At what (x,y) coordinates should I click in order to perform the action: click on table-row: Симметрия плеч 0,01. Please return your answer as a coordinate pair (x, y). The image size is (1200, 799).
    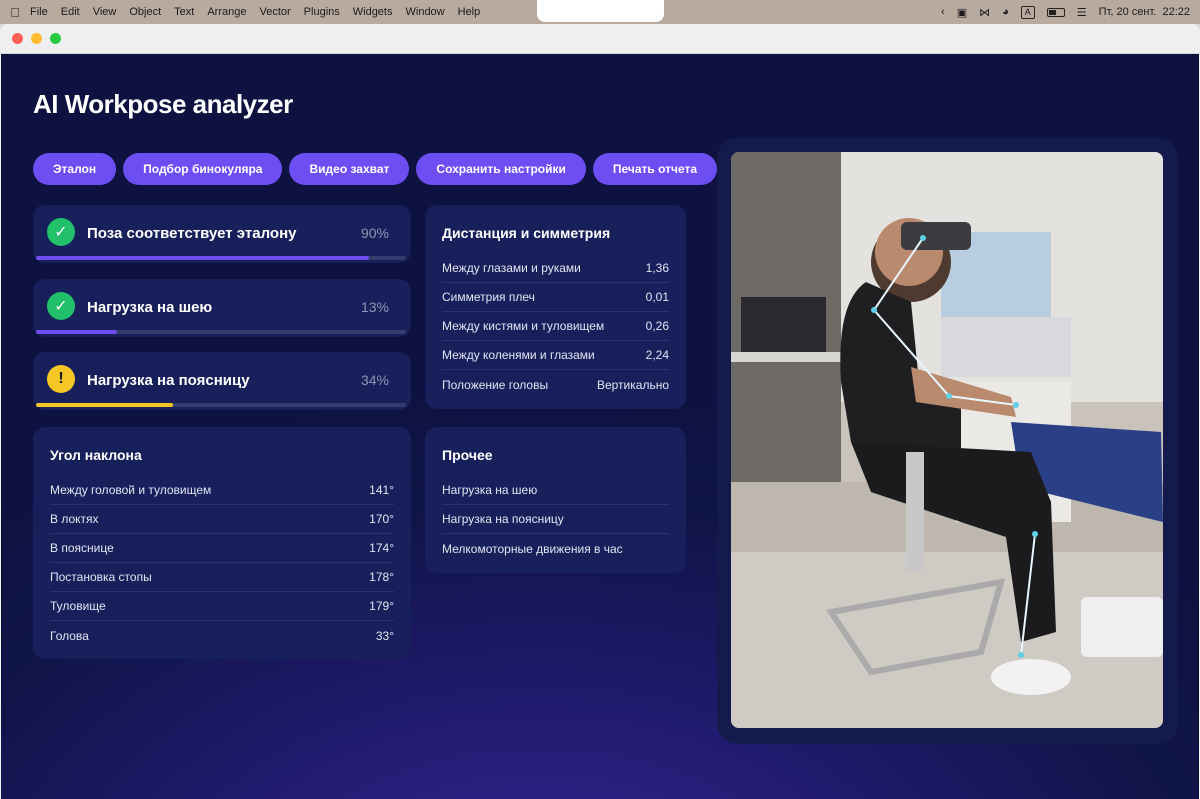
    Looking at the image, I should click on (555, 297).